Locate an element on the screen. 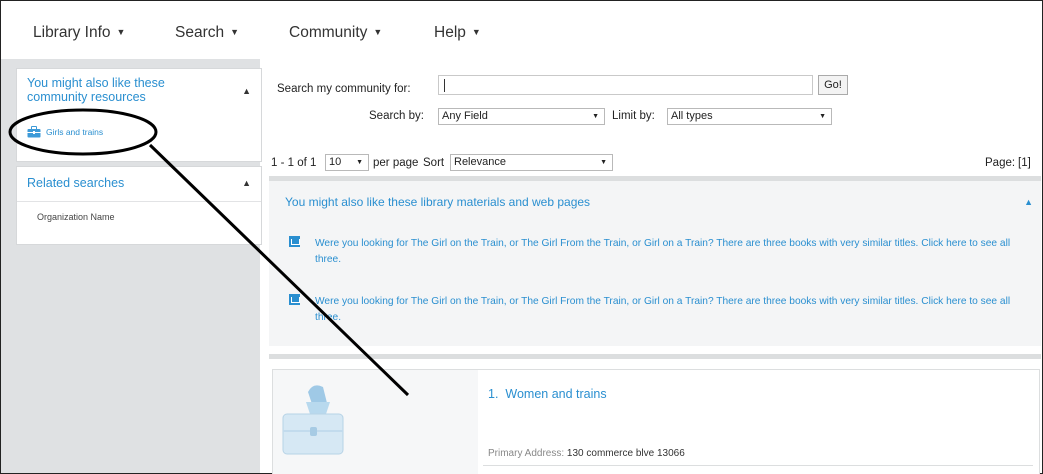 The width and height of the screenshot is (1043, 474). result-address: Primary Address: 130 commerce blve 13066 is located at coordinates (586, 453).